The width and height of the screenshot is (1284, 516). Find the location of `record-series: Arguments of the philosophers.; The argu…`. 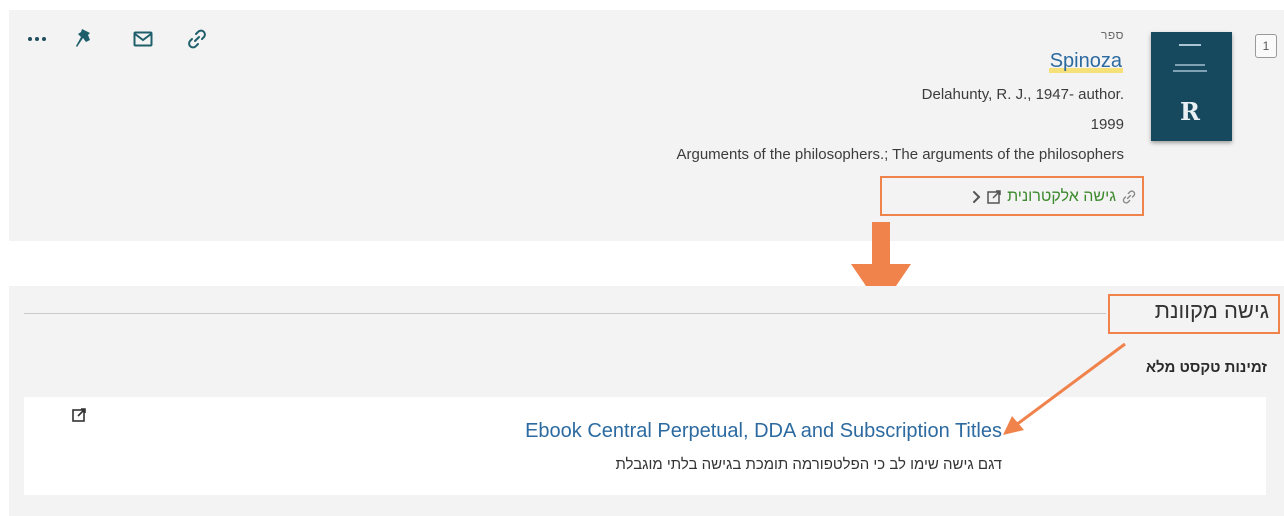

record-series: Arguments of the philosophers.; The argu… is located at coordinates (900, 154).